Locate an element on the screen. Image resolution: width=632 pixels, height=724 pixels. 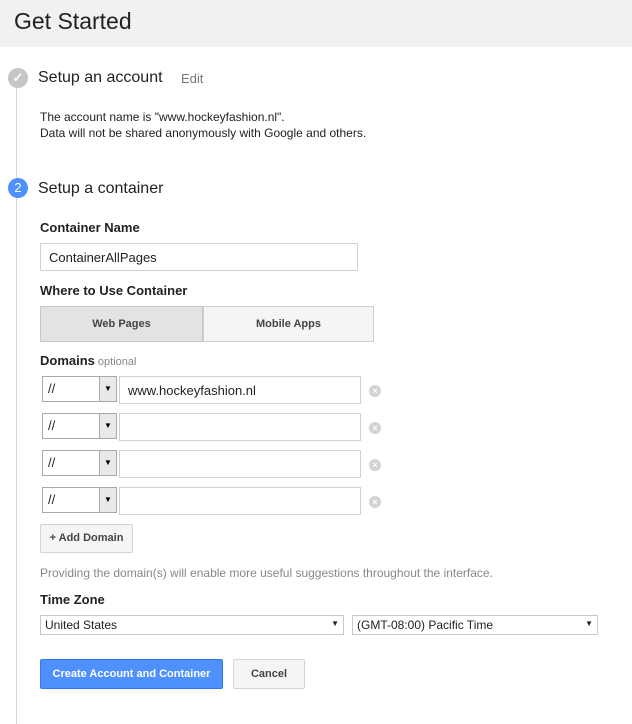
country-select: United States ▼ is located at coordinates (192, 625).